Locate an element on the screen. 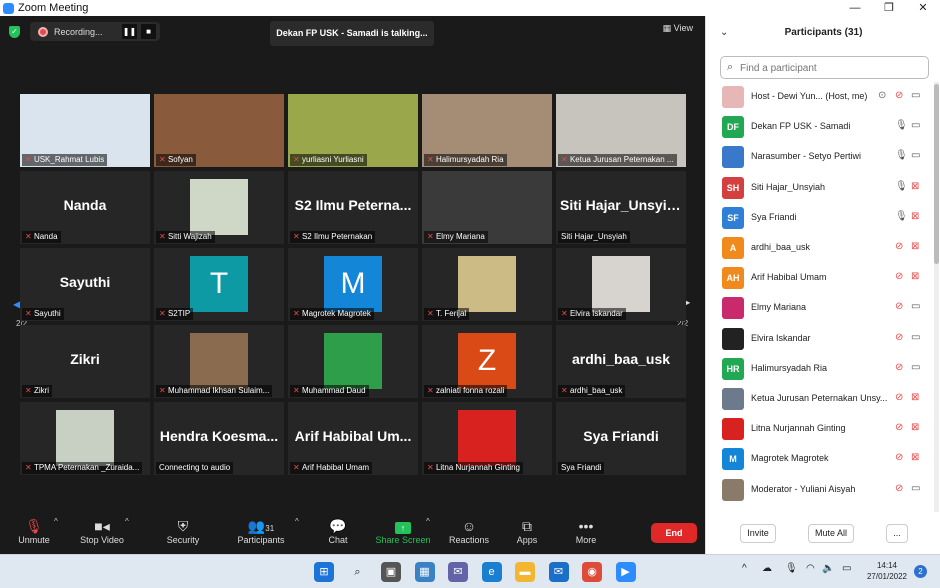 The image size is (940, 588). participant-row: SF Sya Friandi 🎙 ⊠ is located at coordinates (820, 218).